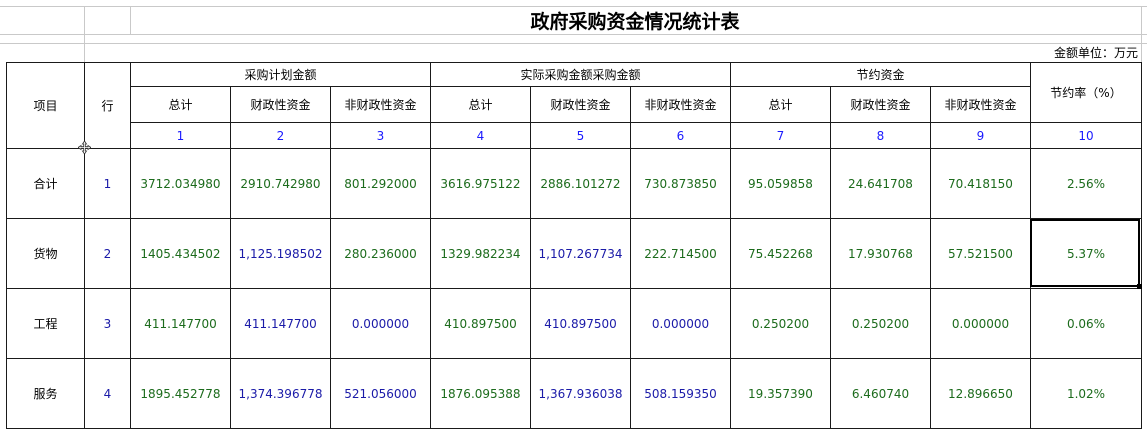 The width and height of the screenshot is (1147, 433). What do you see at coordinates (880, 105) in the screenshot?
I see `sub-header-8: 财政性资金` at bounding box center [880, 105].